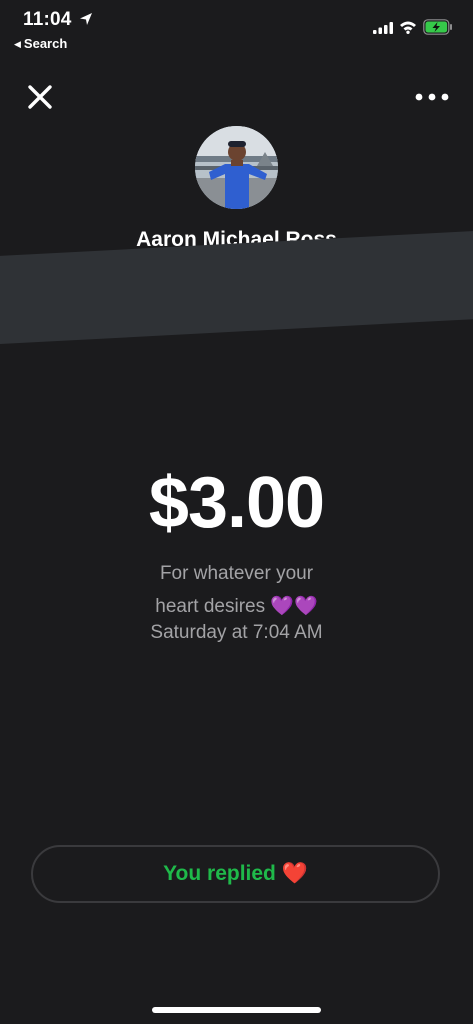  What do you see at coordinates (17, 44) in the screenshot?
I see `back-triangle-icon: ◀` at bounding box center [17, 44].